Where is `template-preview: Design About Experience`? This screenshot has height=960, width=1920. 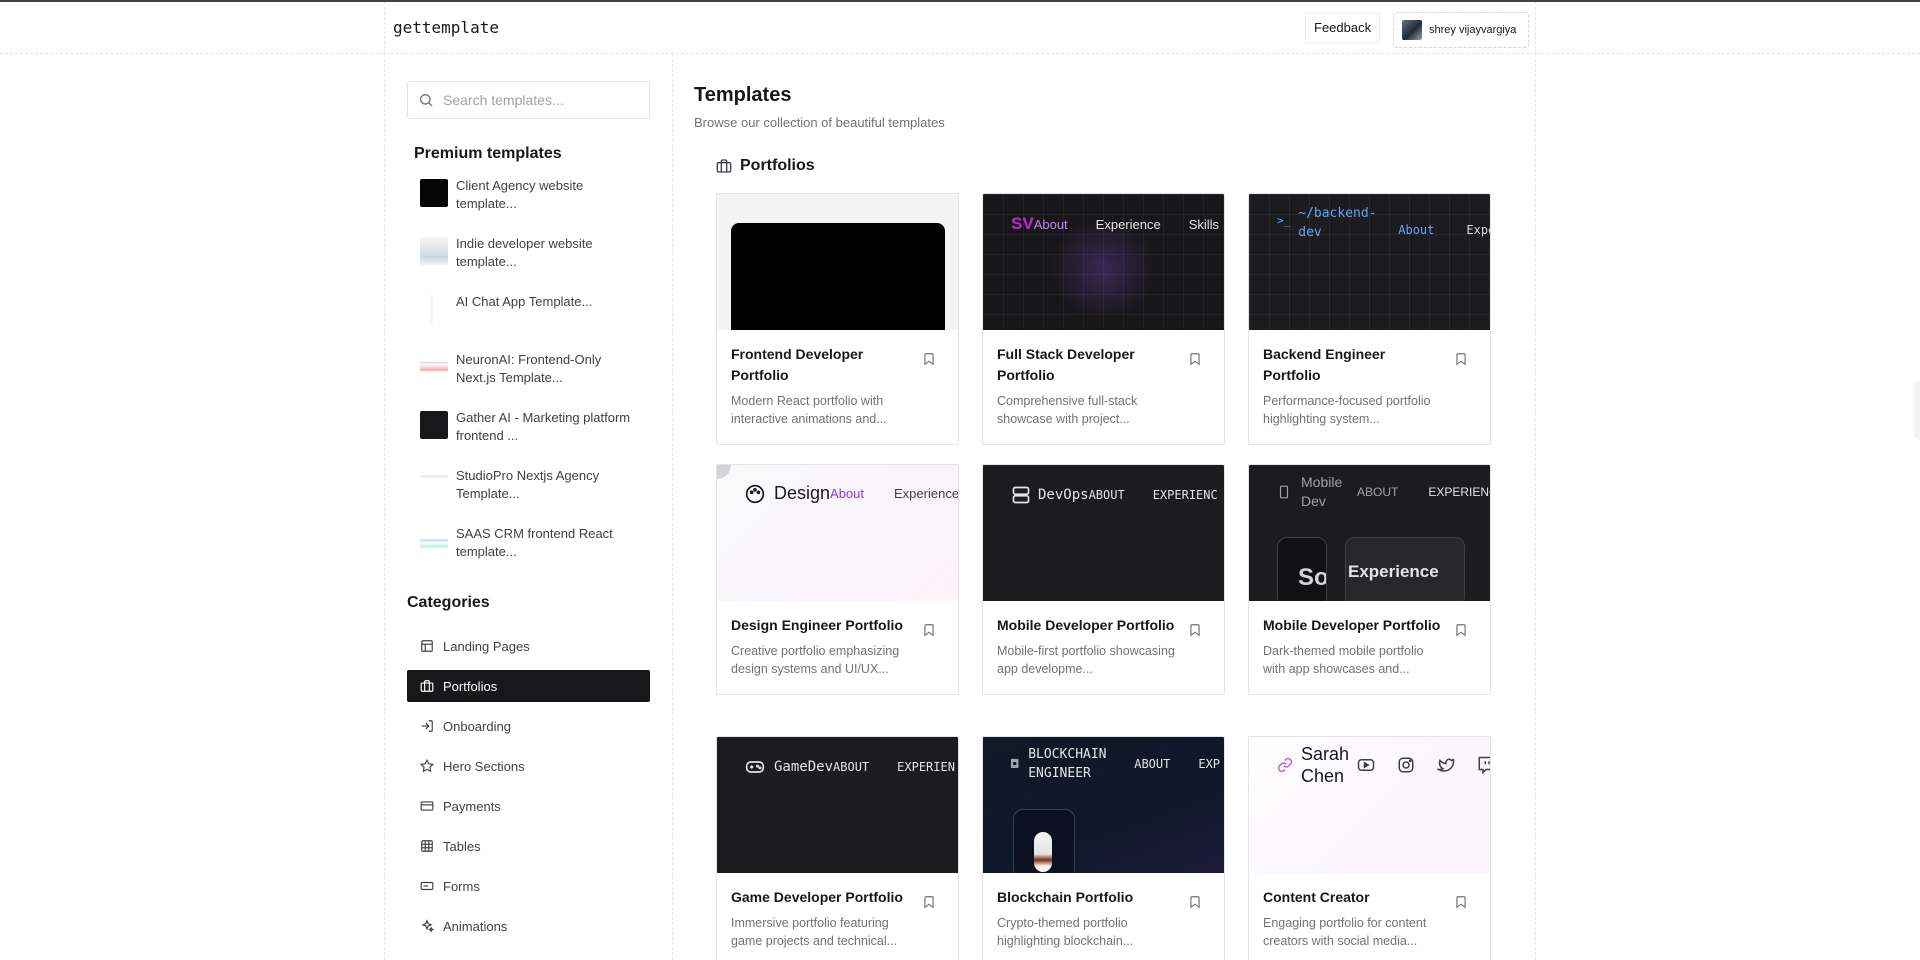
template-preview: Design About Experience is located at coordinates (837, 533).